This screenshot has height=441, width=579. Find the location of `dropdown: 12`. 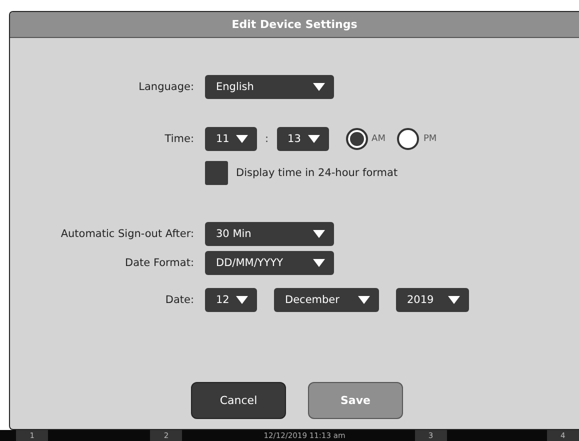

dropdown: 12 is located at coordinates (231, 300).